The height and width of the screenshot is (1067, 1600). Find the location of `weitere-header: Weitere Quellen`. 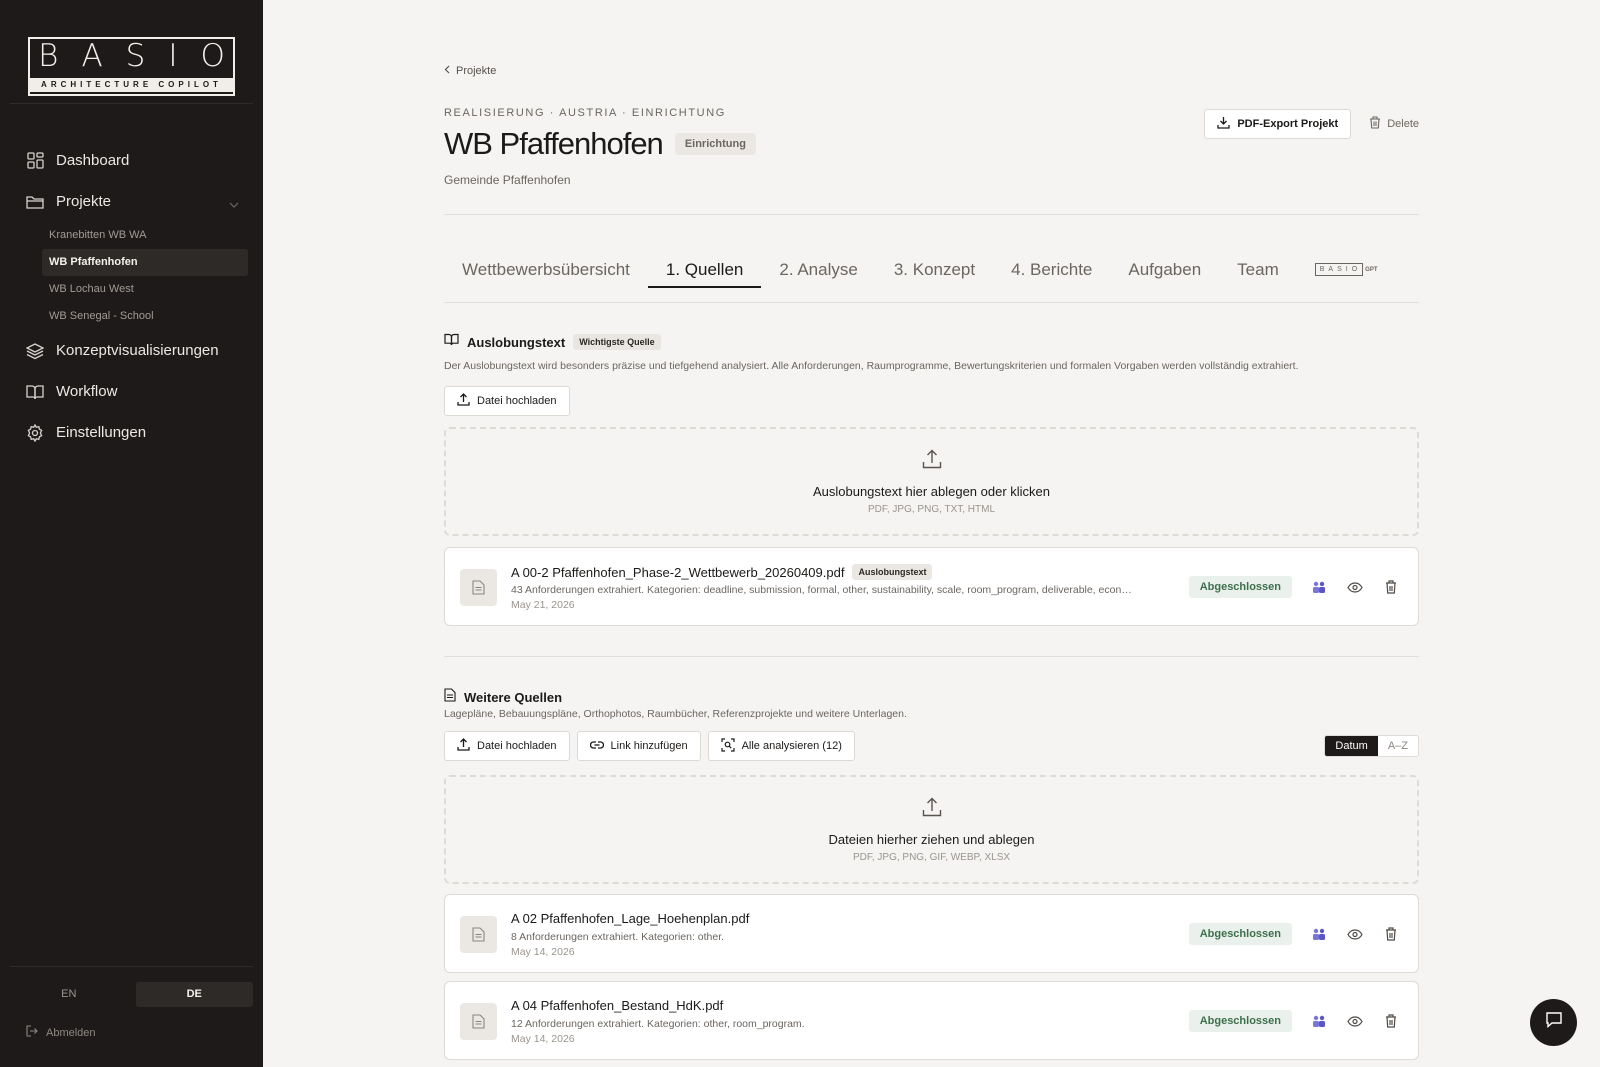

weitere-header: Weitere Quellen is located at coordinates (503, 697).